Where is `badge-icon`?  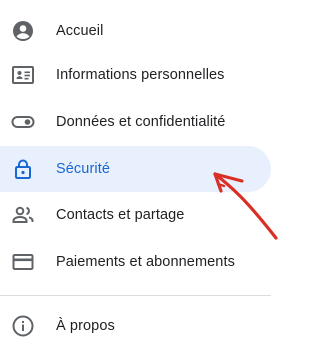
badge-icon is located at coordinates (23, 75).